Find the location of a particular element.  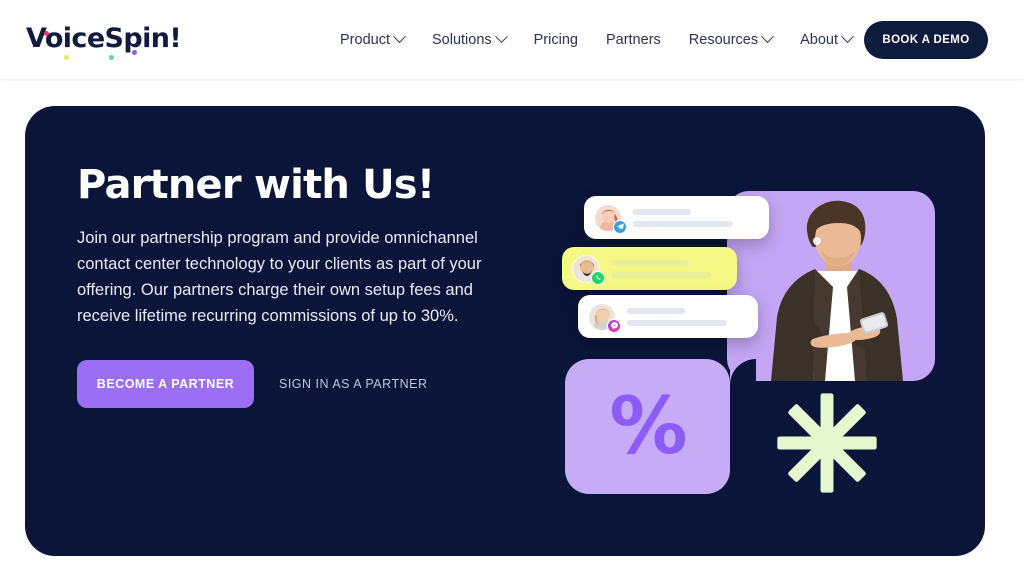

nav-item-pricing: Pricing is located at coordinates (556, 40).